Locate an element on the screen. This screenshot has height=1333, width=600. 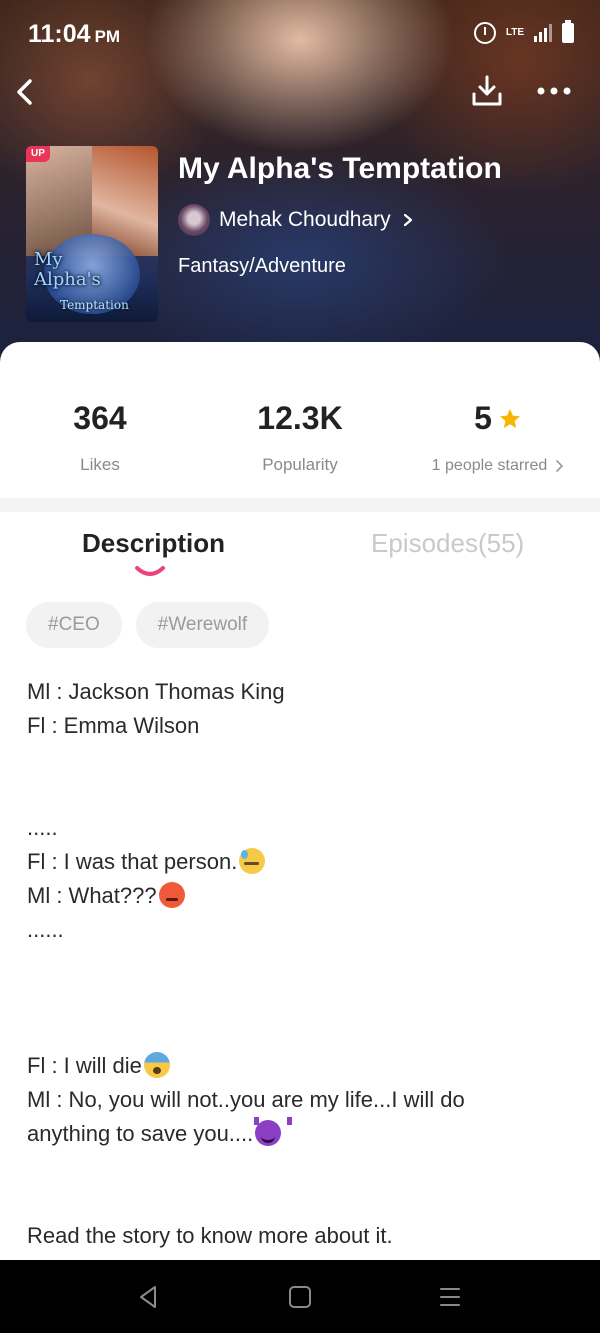
desc-line-with-emoji: Ml : What??? is located at coordinates (302, 896).